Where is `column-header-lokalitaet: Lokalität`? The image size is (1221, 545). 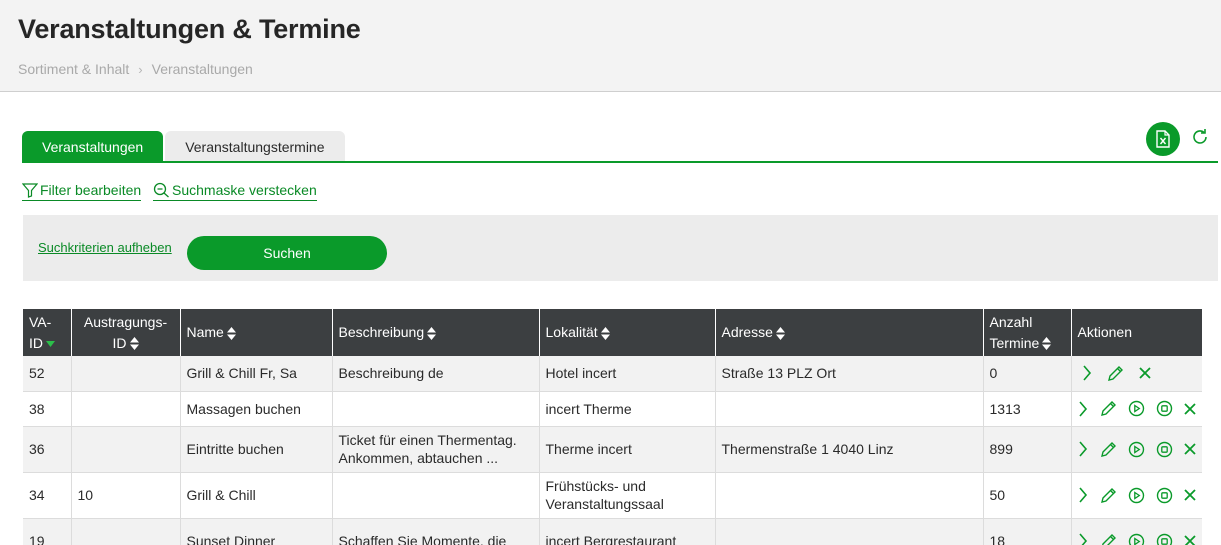 column-header-lokalitaet: Lokalität is located at coordinates (627, 332).